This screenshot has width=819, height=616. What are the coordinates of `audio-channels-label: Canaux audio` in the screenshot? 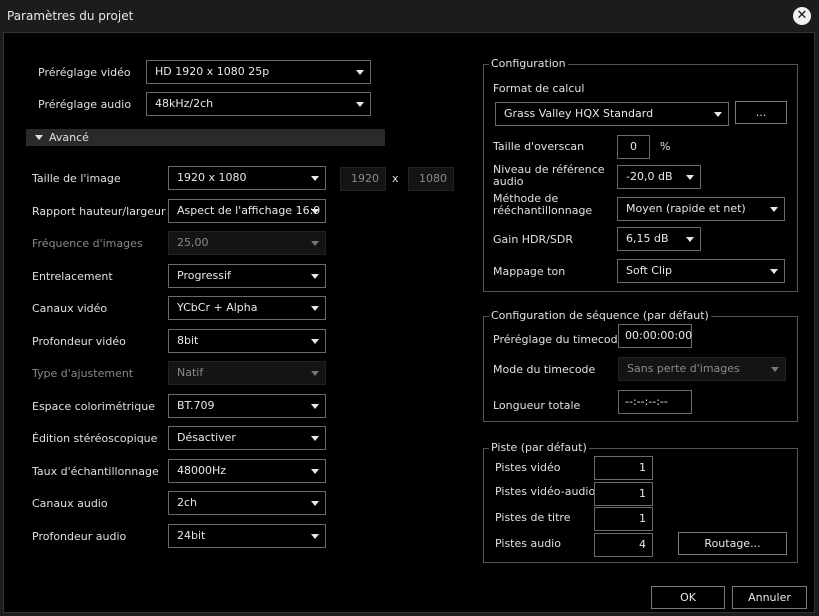 It's located at (70, 503).